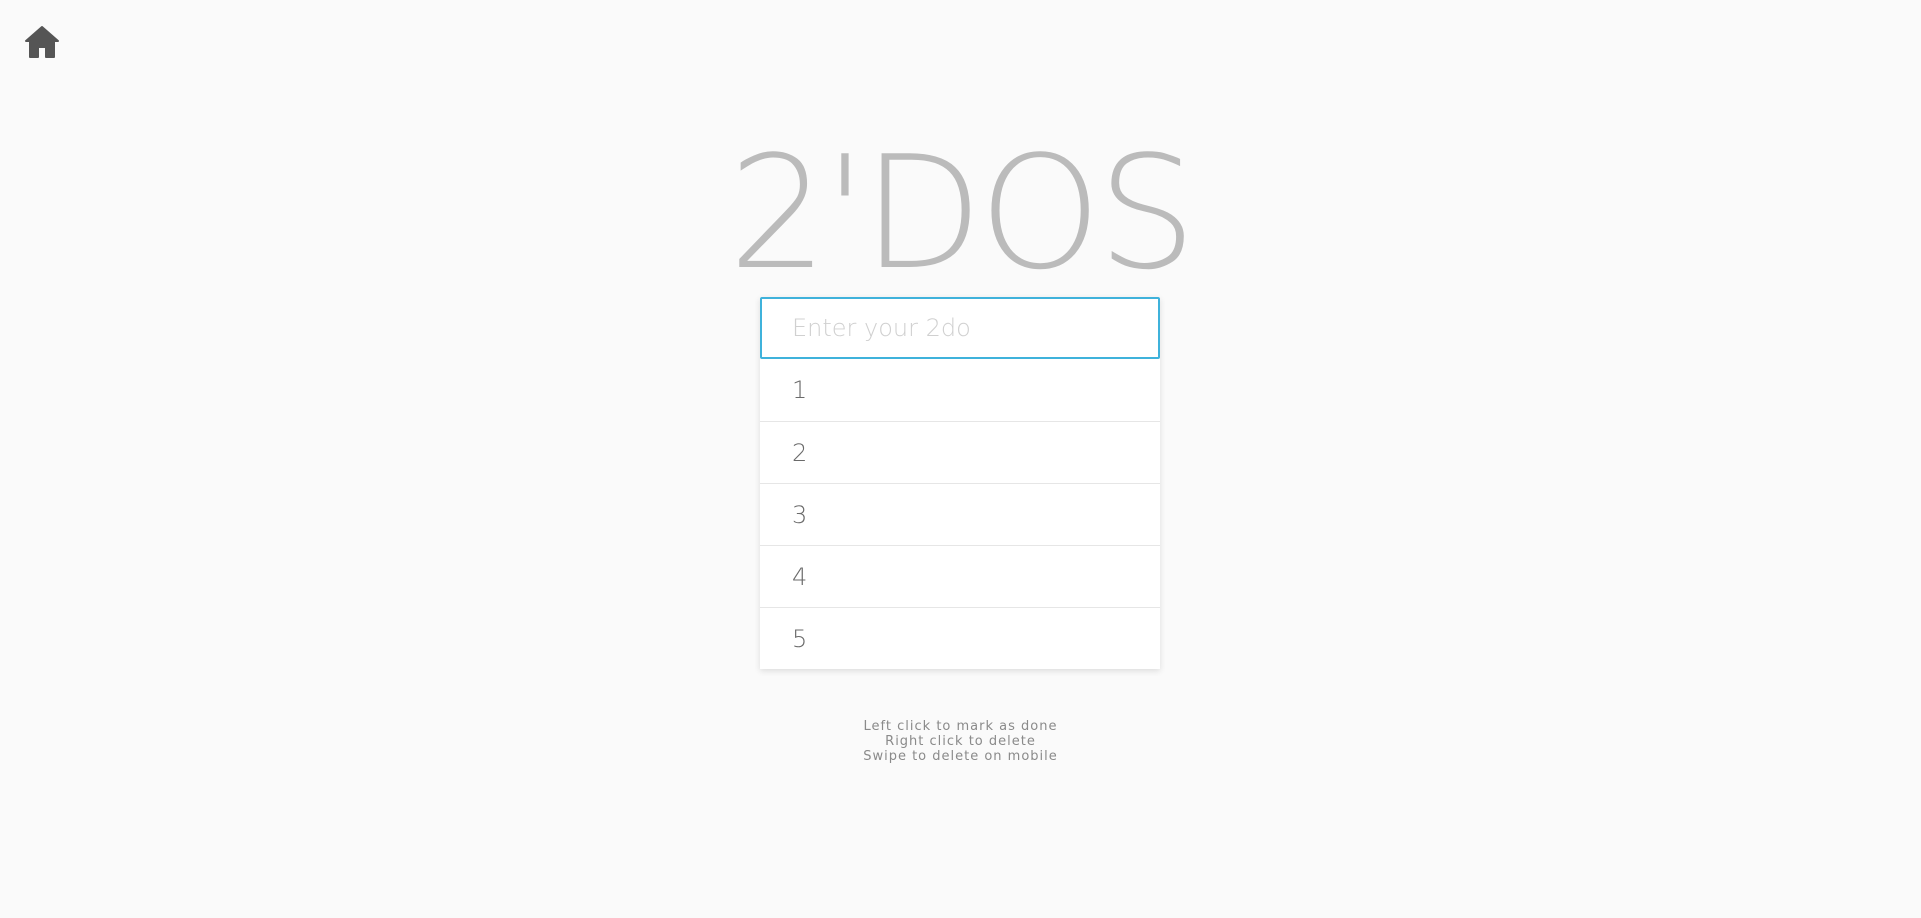 This screenshot has width=1921, height=918. I want to click on instruction-swipe: Swipe to delete on mobile, so click(960, 756).